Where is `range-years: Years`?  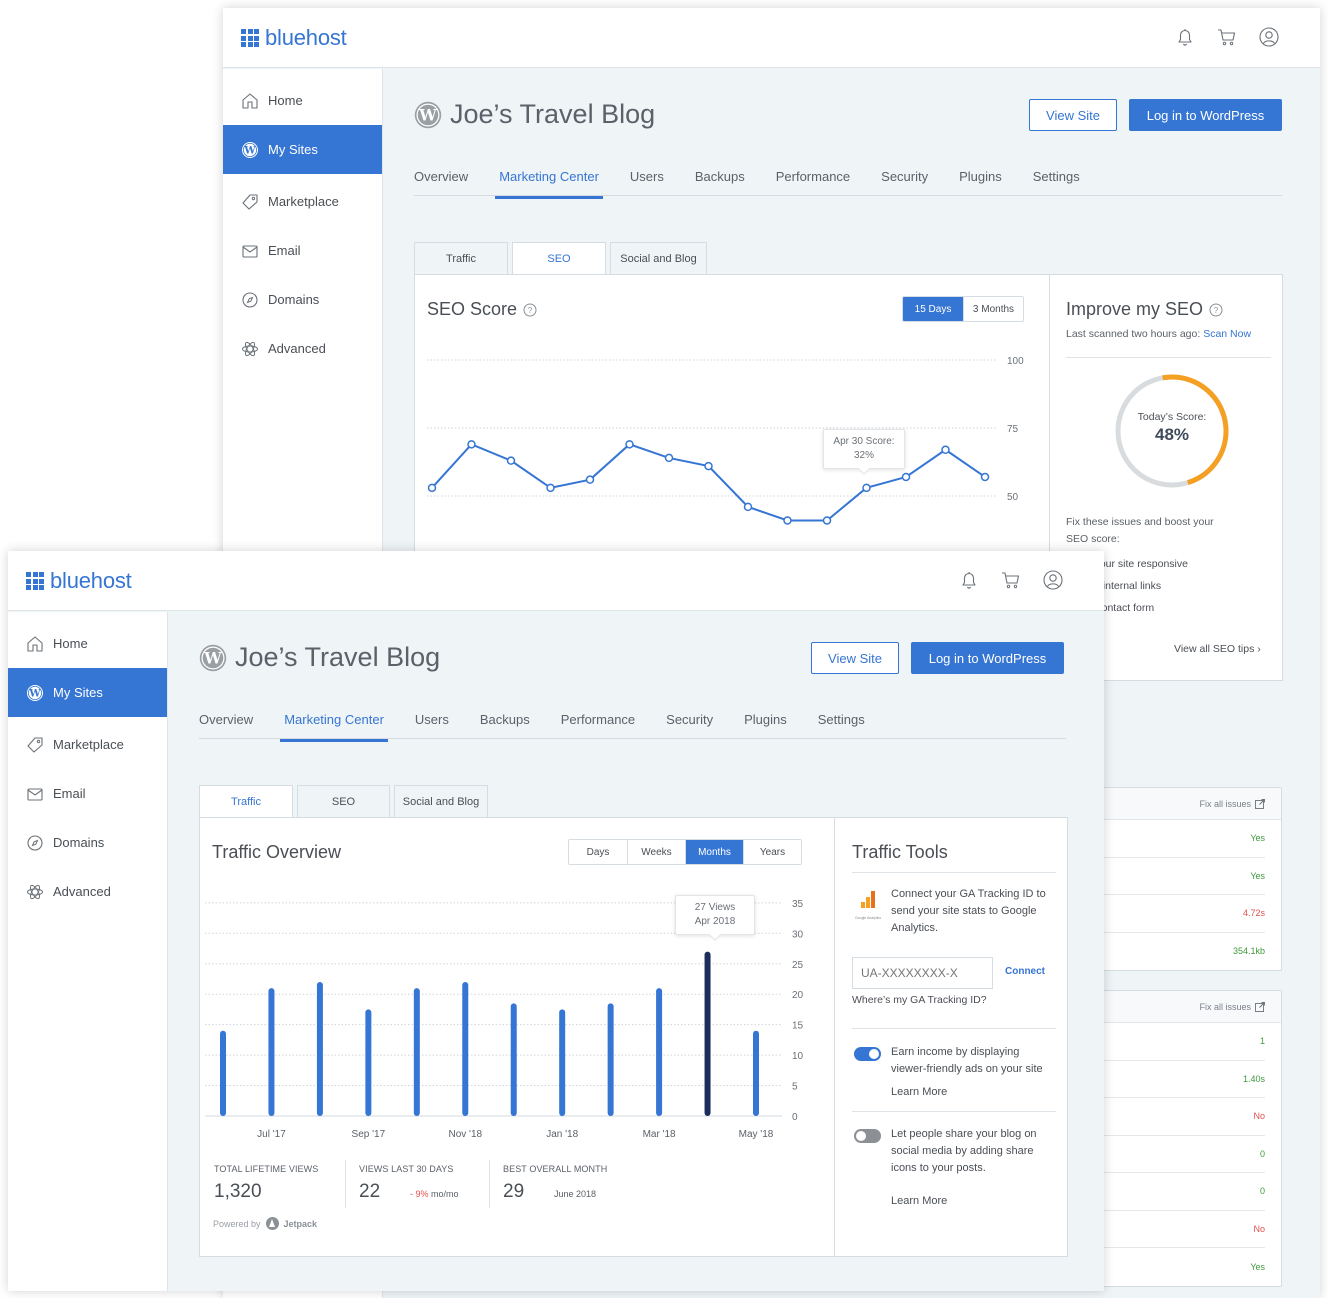
range-years: Years is located at coordinates (772, 852).